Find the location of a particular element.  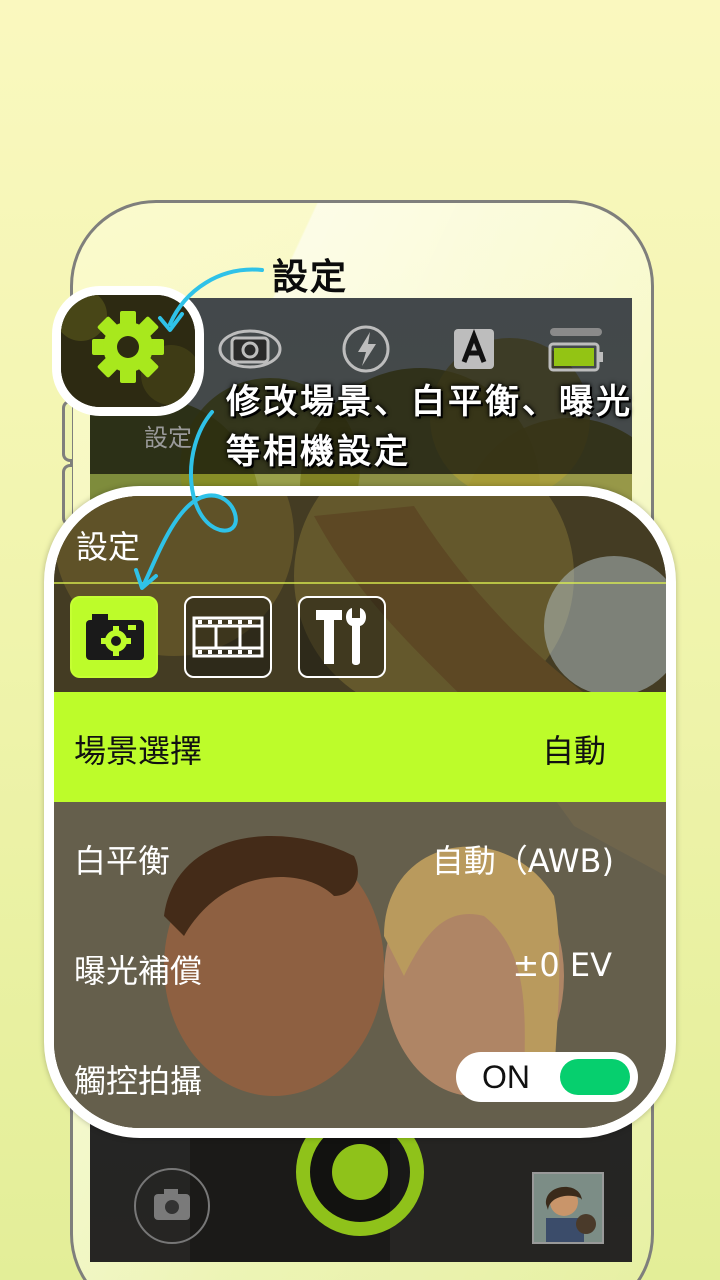

shutter-inner is located at coordinates (360, 1172).